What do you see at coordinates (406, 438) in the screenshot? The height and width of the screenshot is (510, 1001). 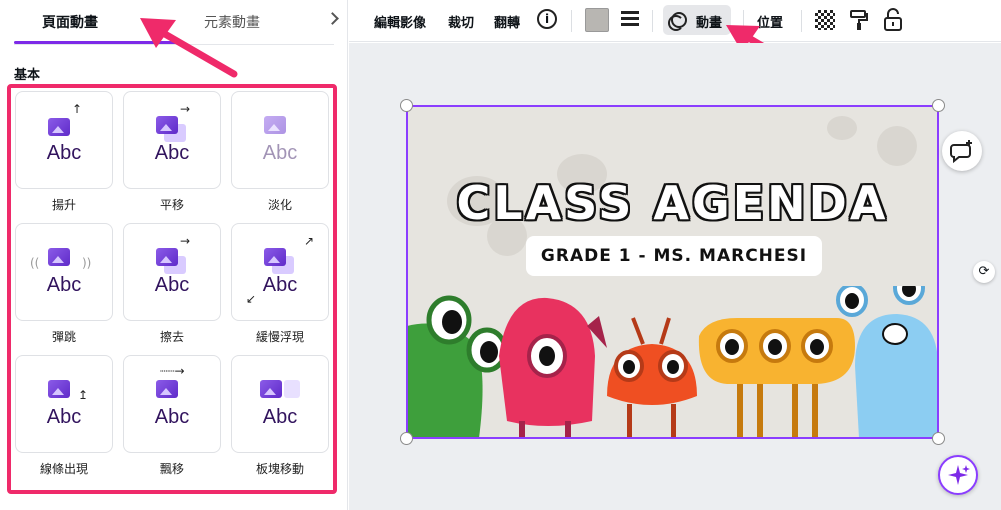 I see `resize-handle-bottom-left` at bounding box center [406, 438].